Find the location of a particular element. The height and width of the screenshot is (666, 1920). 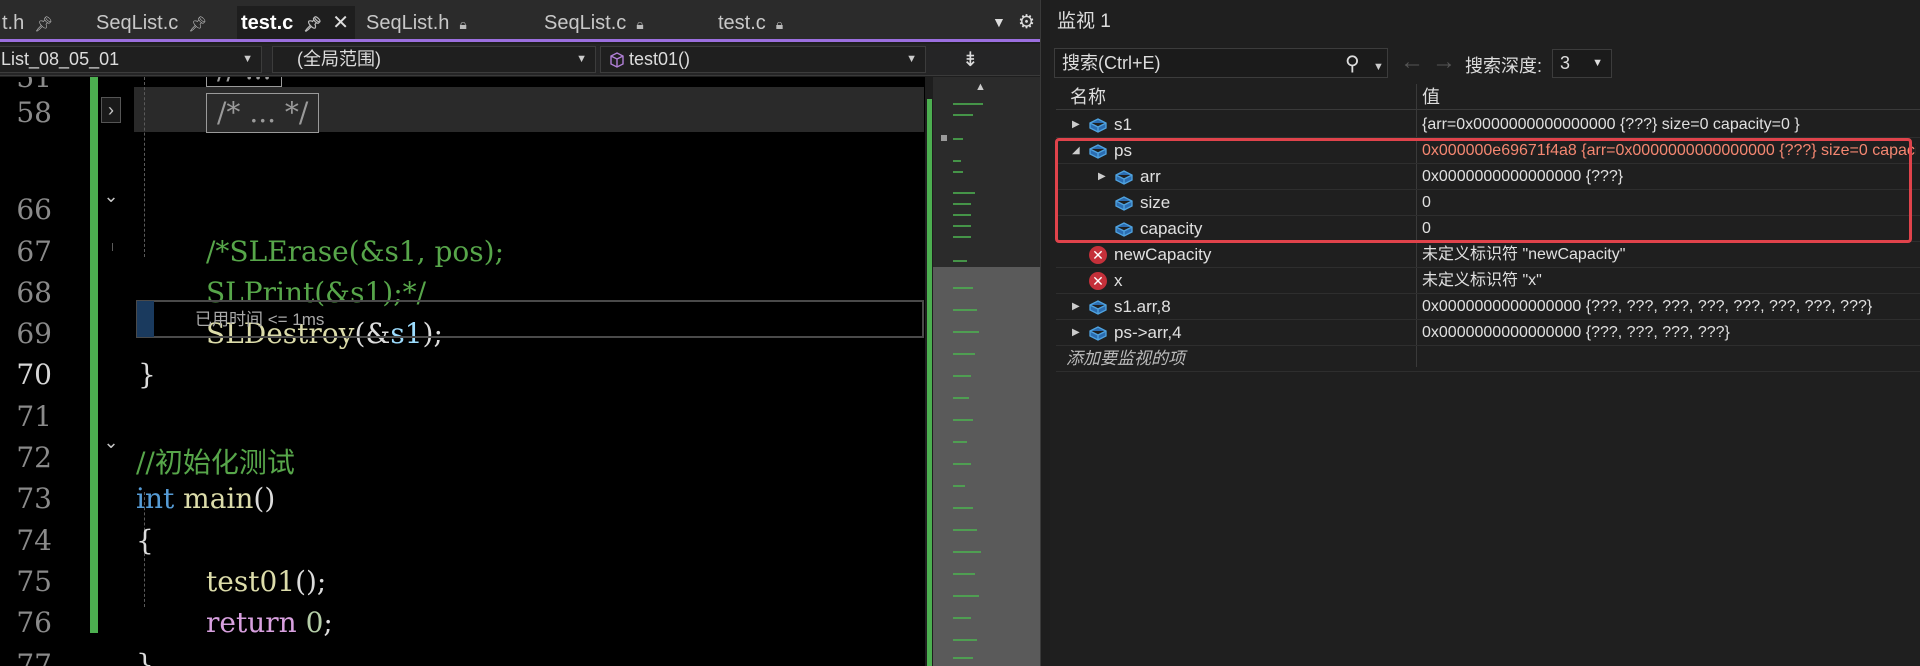

add-watch-row: 添加要监视的项 is located at coordinates (1488, 359).